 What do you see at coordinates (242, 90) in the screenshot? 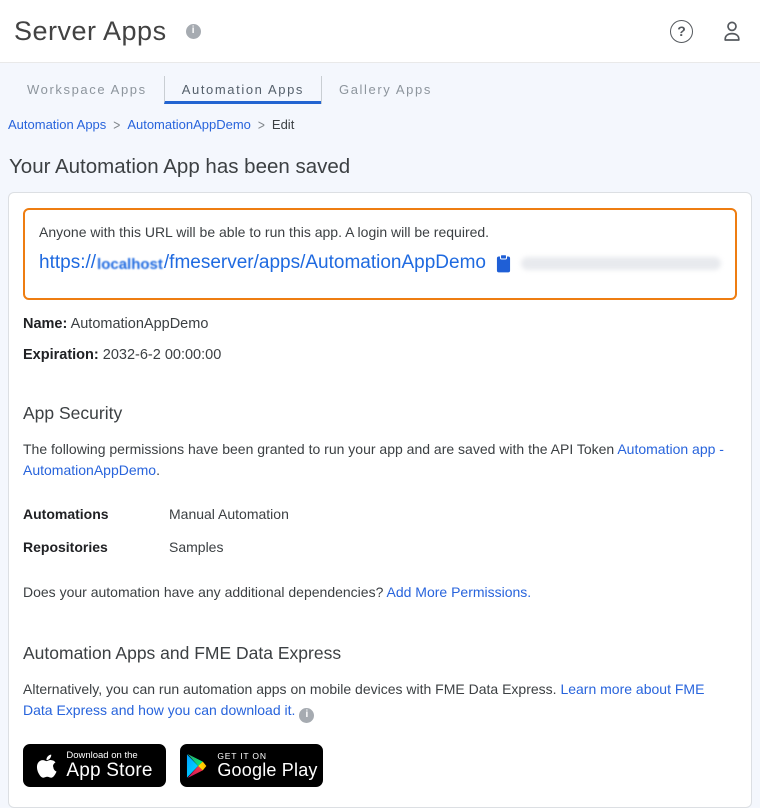
I see `tab-automation-apps: Automation Apps` at bounding box center [242, 90].